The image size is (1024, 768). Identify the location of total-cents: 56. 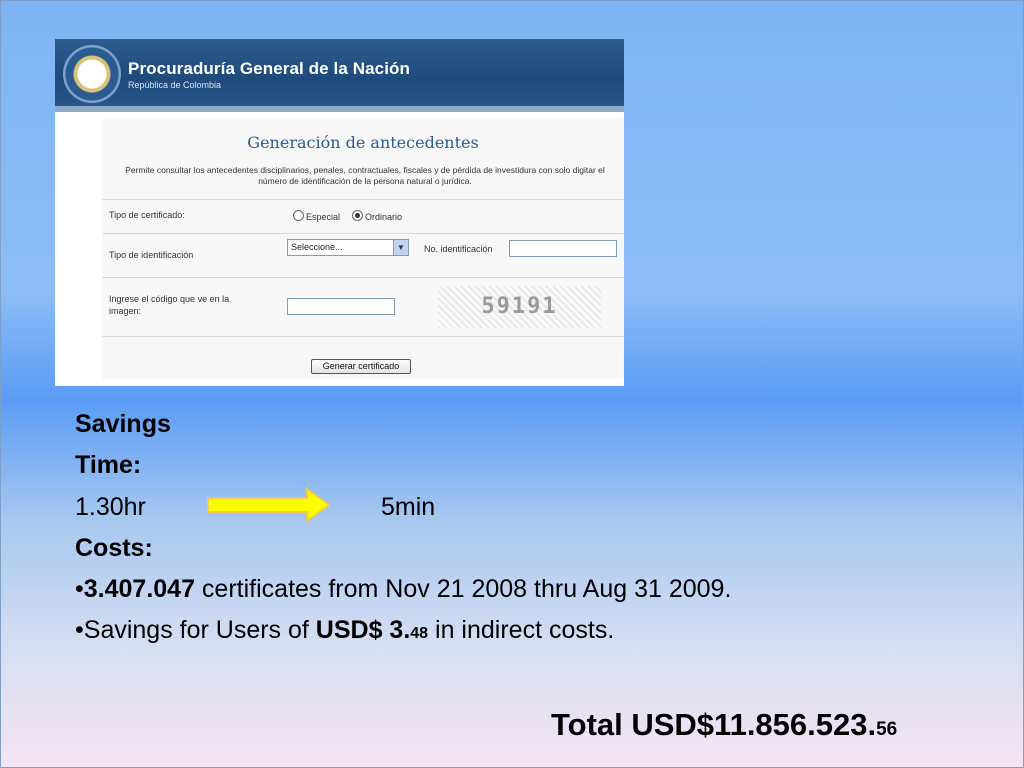
(887, 729).